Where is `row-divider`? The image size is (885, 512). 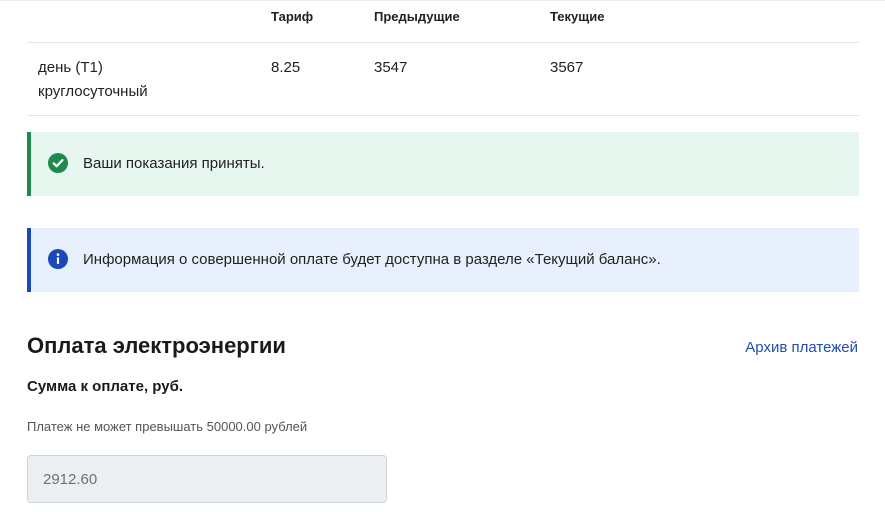 row-divider is located at coordinates (443, 115).